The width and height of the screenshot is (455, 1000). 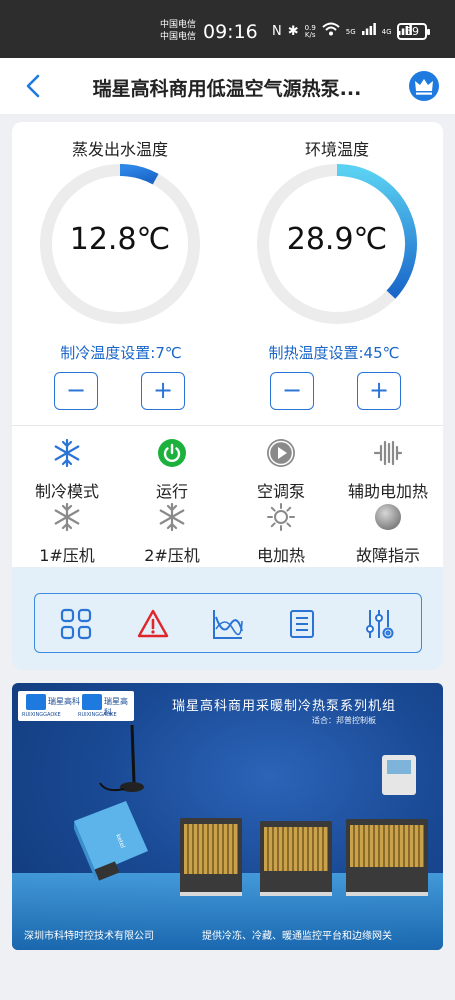 What do you see at coordinates (120, 239) in the screenshot?
I see `evaporator-outlet-temp-value: 12.8℃` at bounding box center [120, 239].